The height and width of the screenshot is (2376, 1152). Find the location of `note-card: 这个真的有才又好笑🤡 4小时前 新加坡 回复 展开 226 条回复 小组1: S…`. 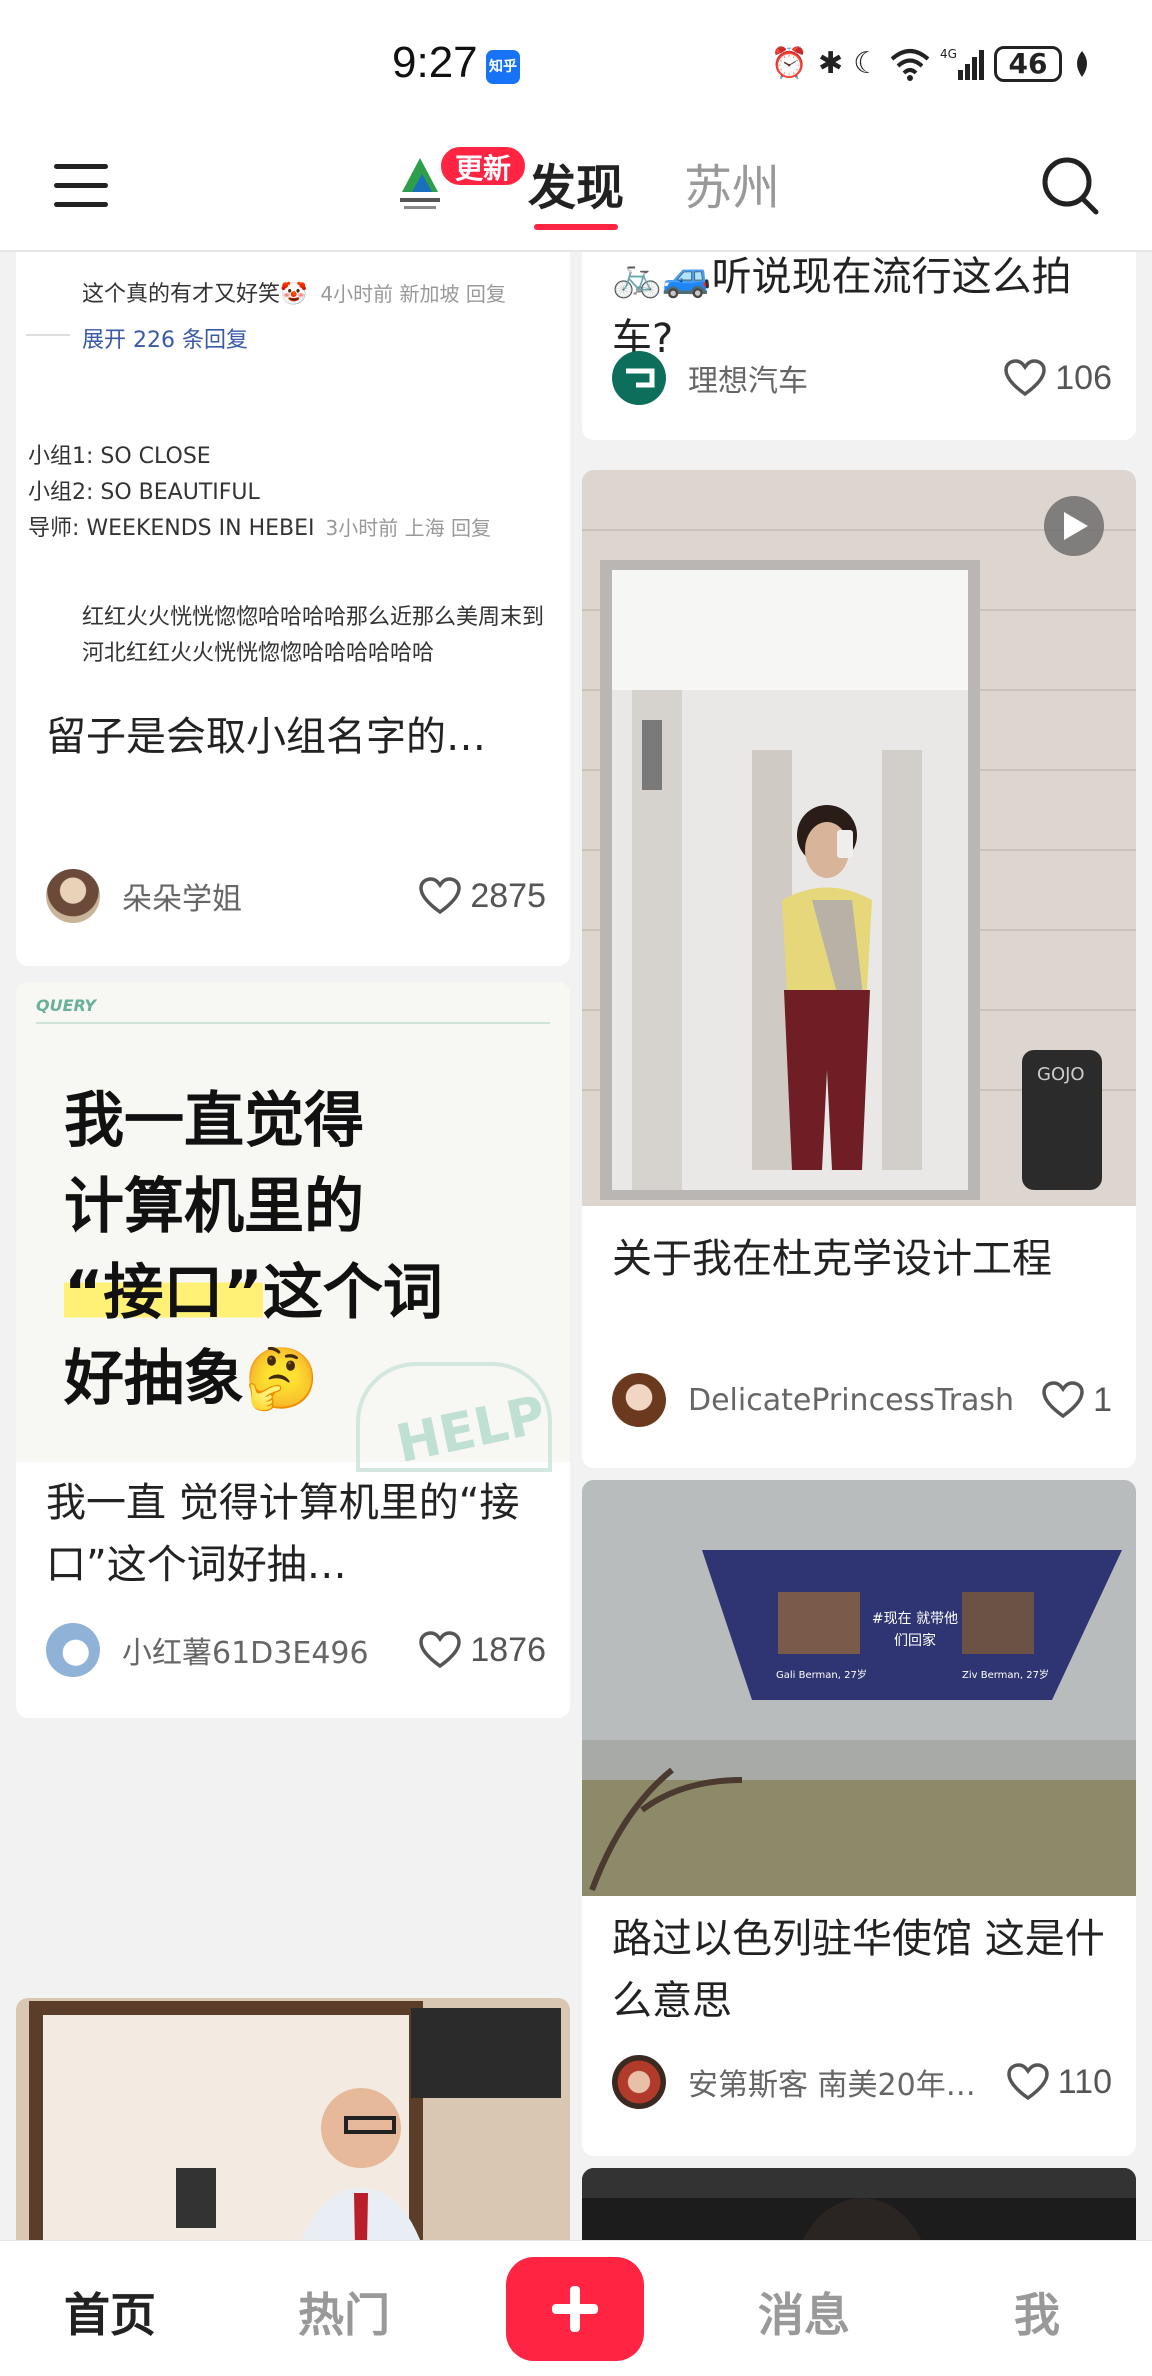

note-card: 这个真的有才又好笑🤡 4小时前 新加坡 回复 展开 226 条回复 小组1: S… is located at coordinates (293, 609).